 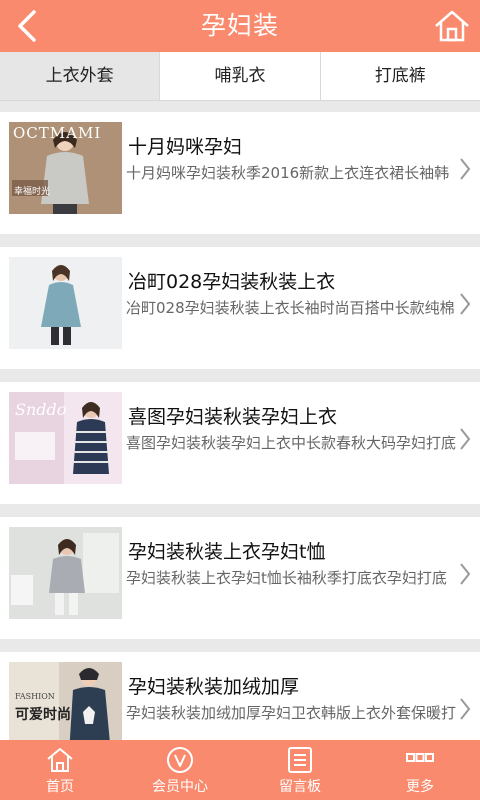 I want to click on nav-message-board-label: 留言板, so click(x=300, y=787).